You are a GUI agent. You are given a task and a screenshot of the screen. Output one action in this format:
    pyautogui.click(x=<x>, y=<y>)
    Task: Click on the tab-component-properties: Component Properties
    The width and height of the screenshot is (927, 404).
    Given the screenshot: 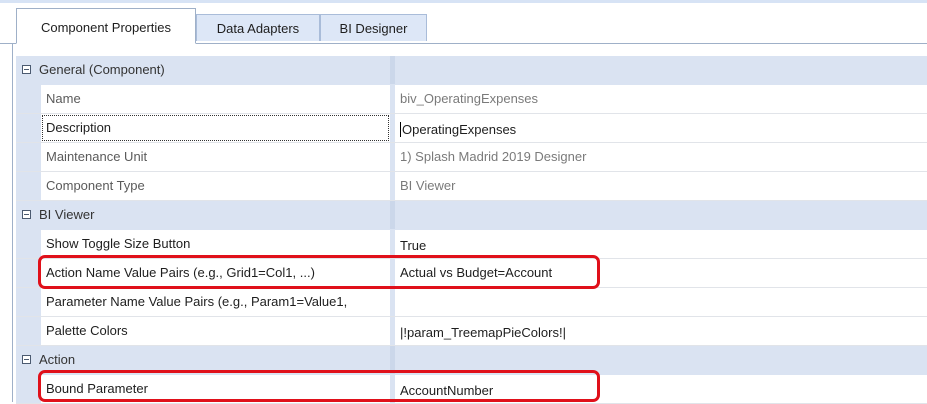 What is the action you would take?
    pyautogui.click(x=106, y=26)
    